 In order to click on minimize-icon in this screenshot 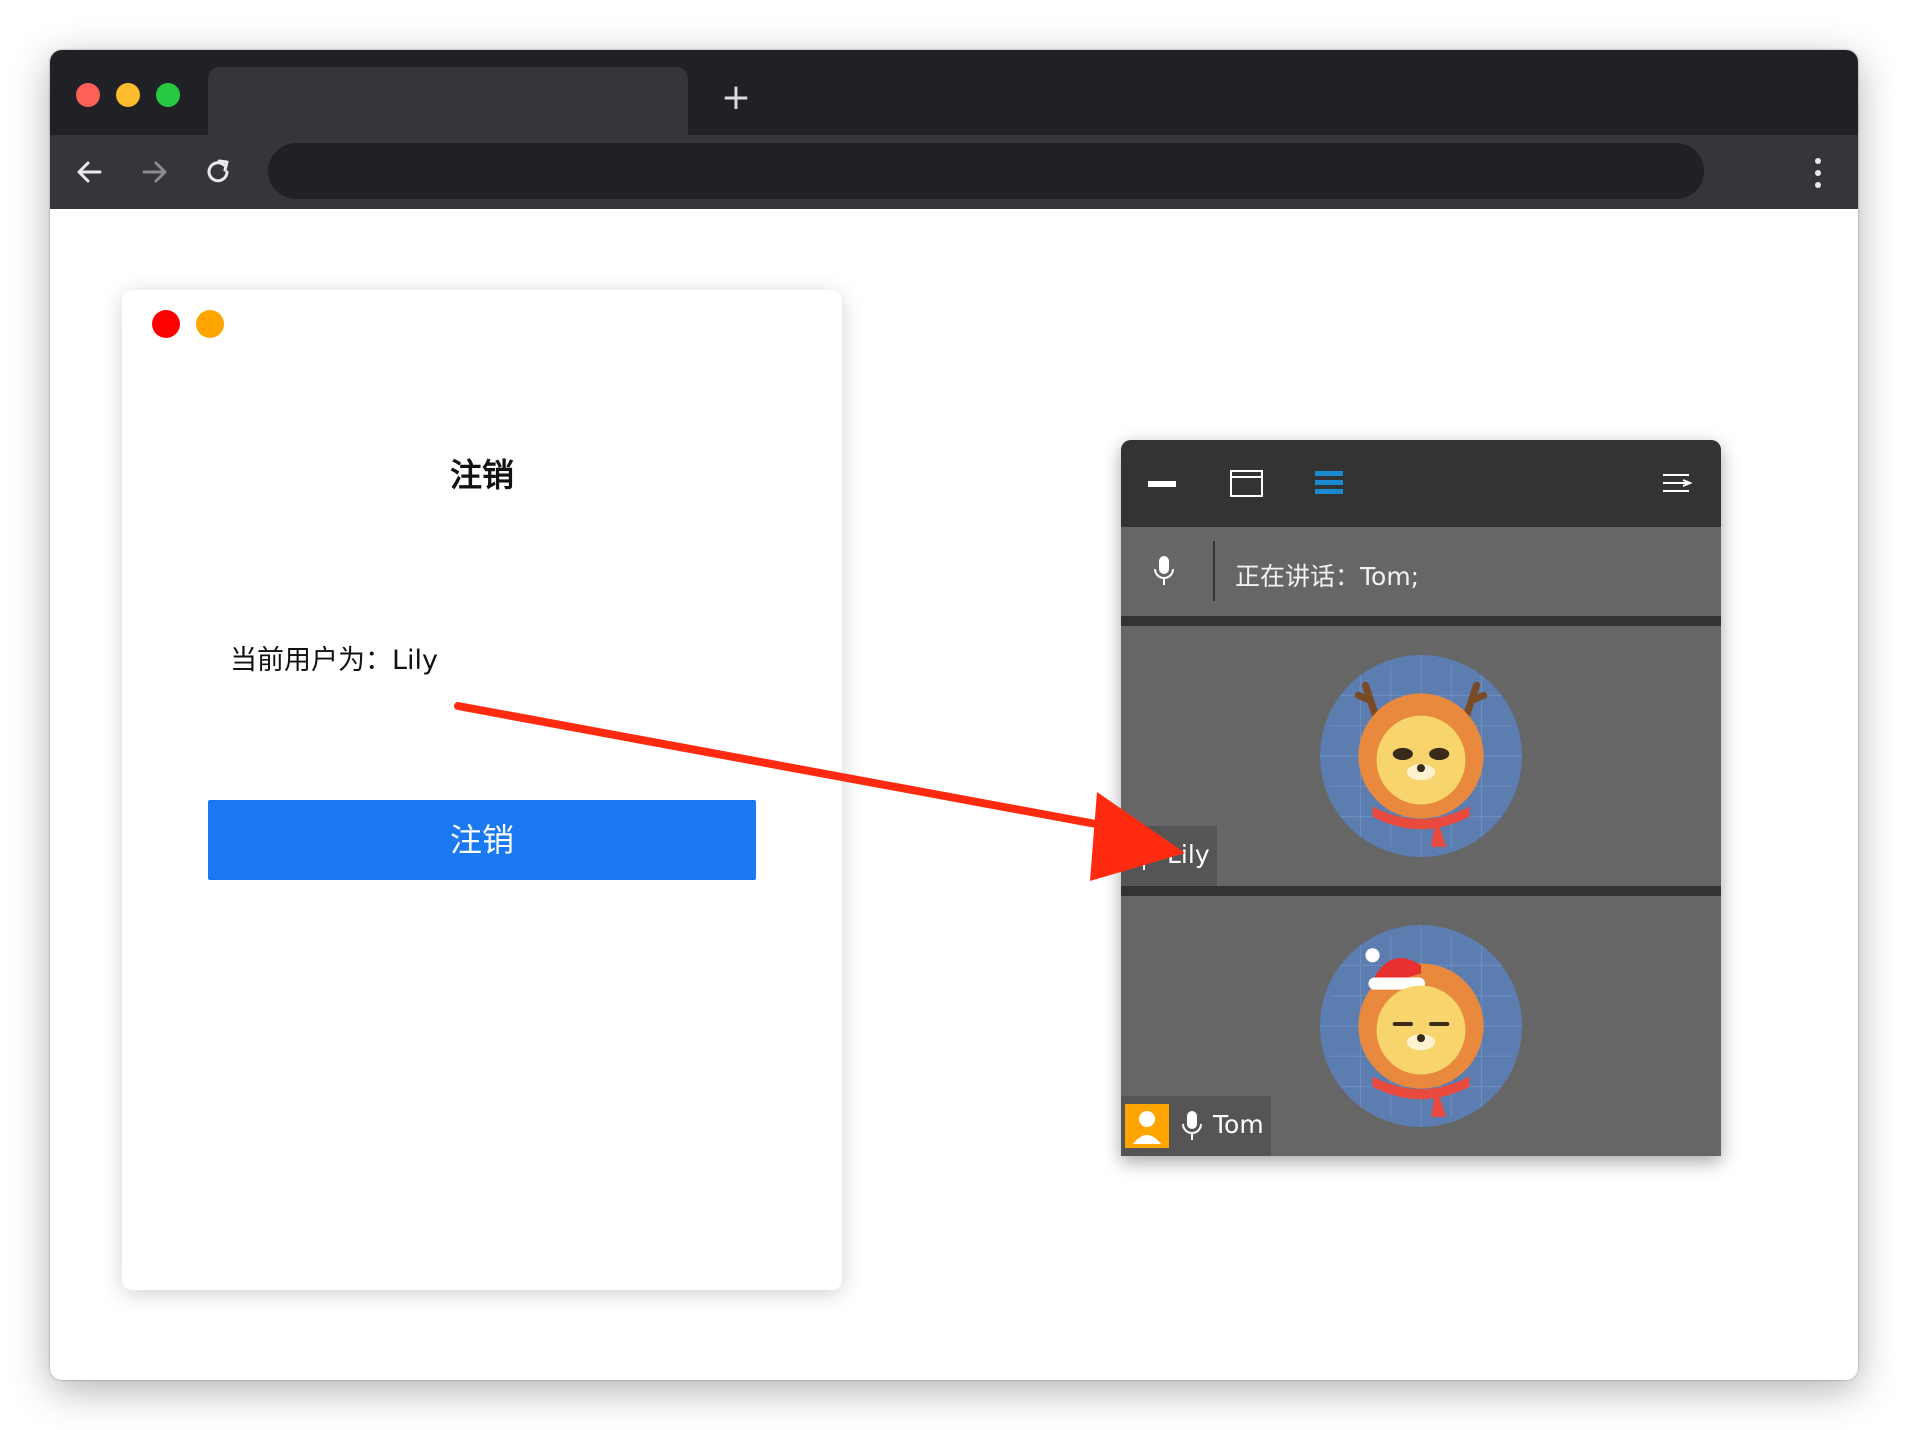, I will do `click(1163, 484)`.